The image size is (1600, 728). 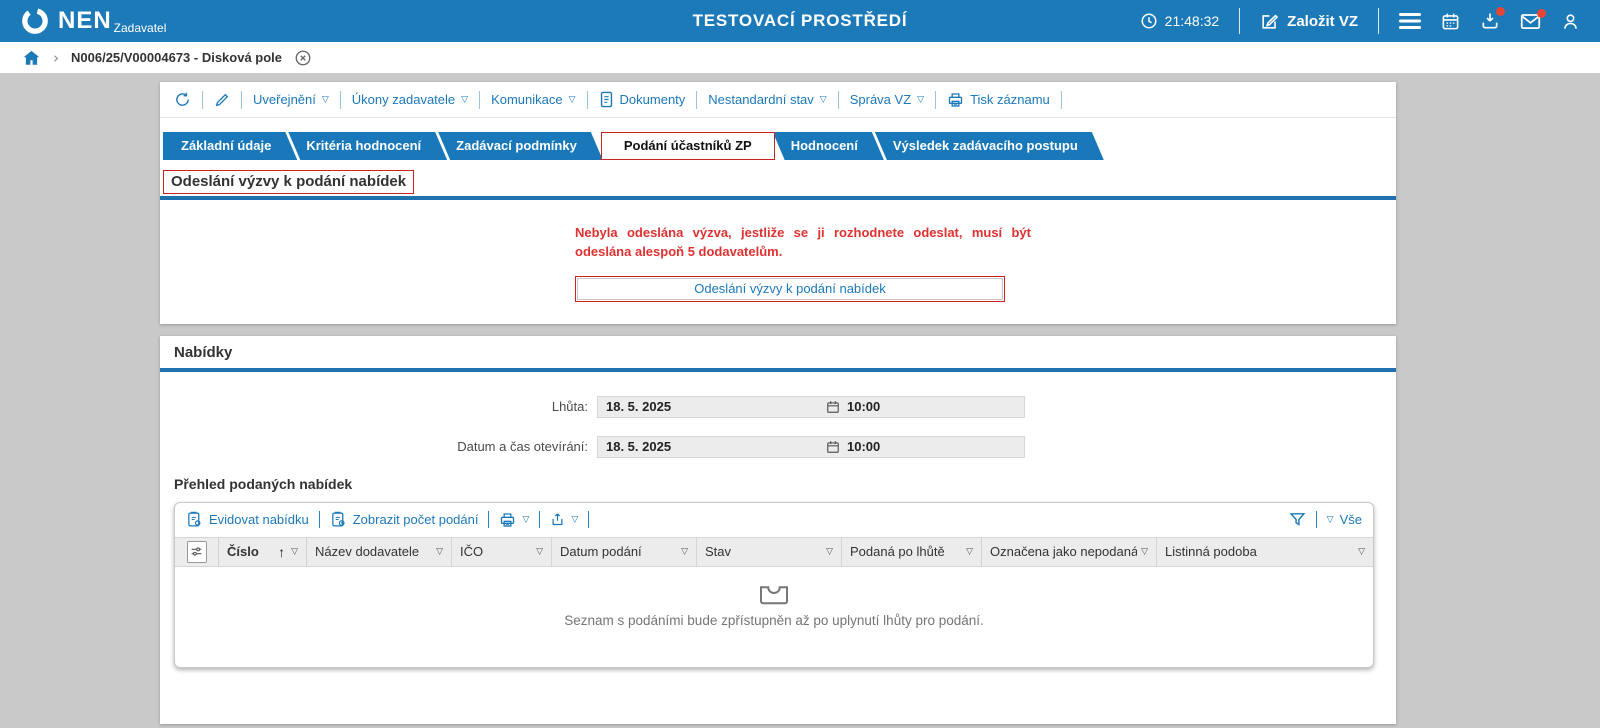 I want to click on export-icon, so click(x=557, y=519).